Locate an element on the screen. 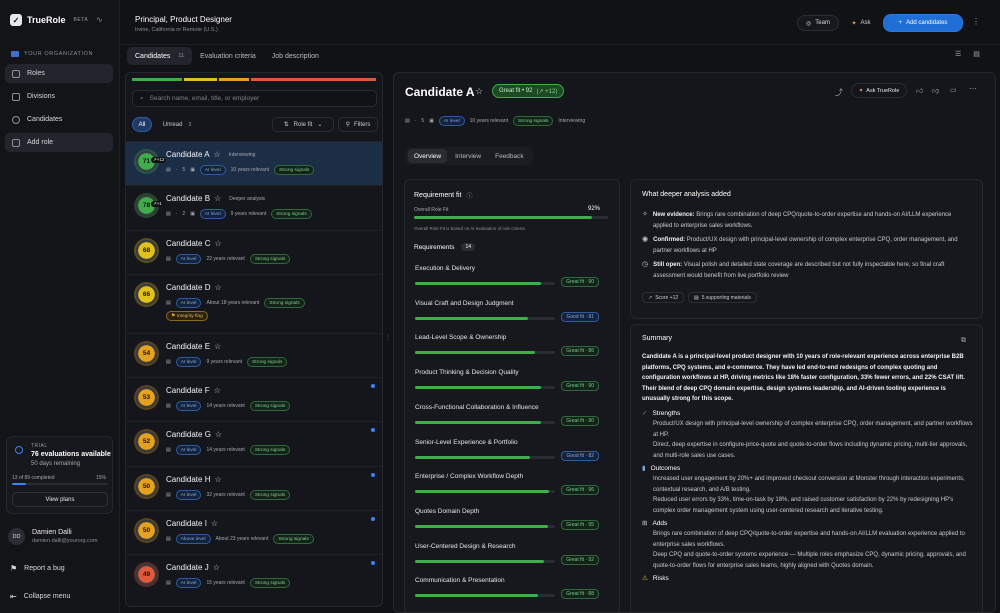  role-fit-sort: ⇅ Role fit ⌄ is located at coordinates (303, 124).